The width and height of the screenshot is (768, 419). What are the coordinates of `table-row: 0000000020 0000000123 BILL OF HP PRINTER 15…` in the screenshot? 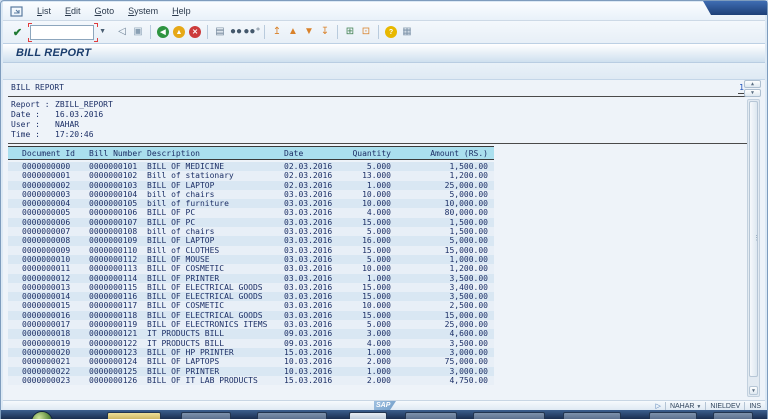 It's located at (251, 352).